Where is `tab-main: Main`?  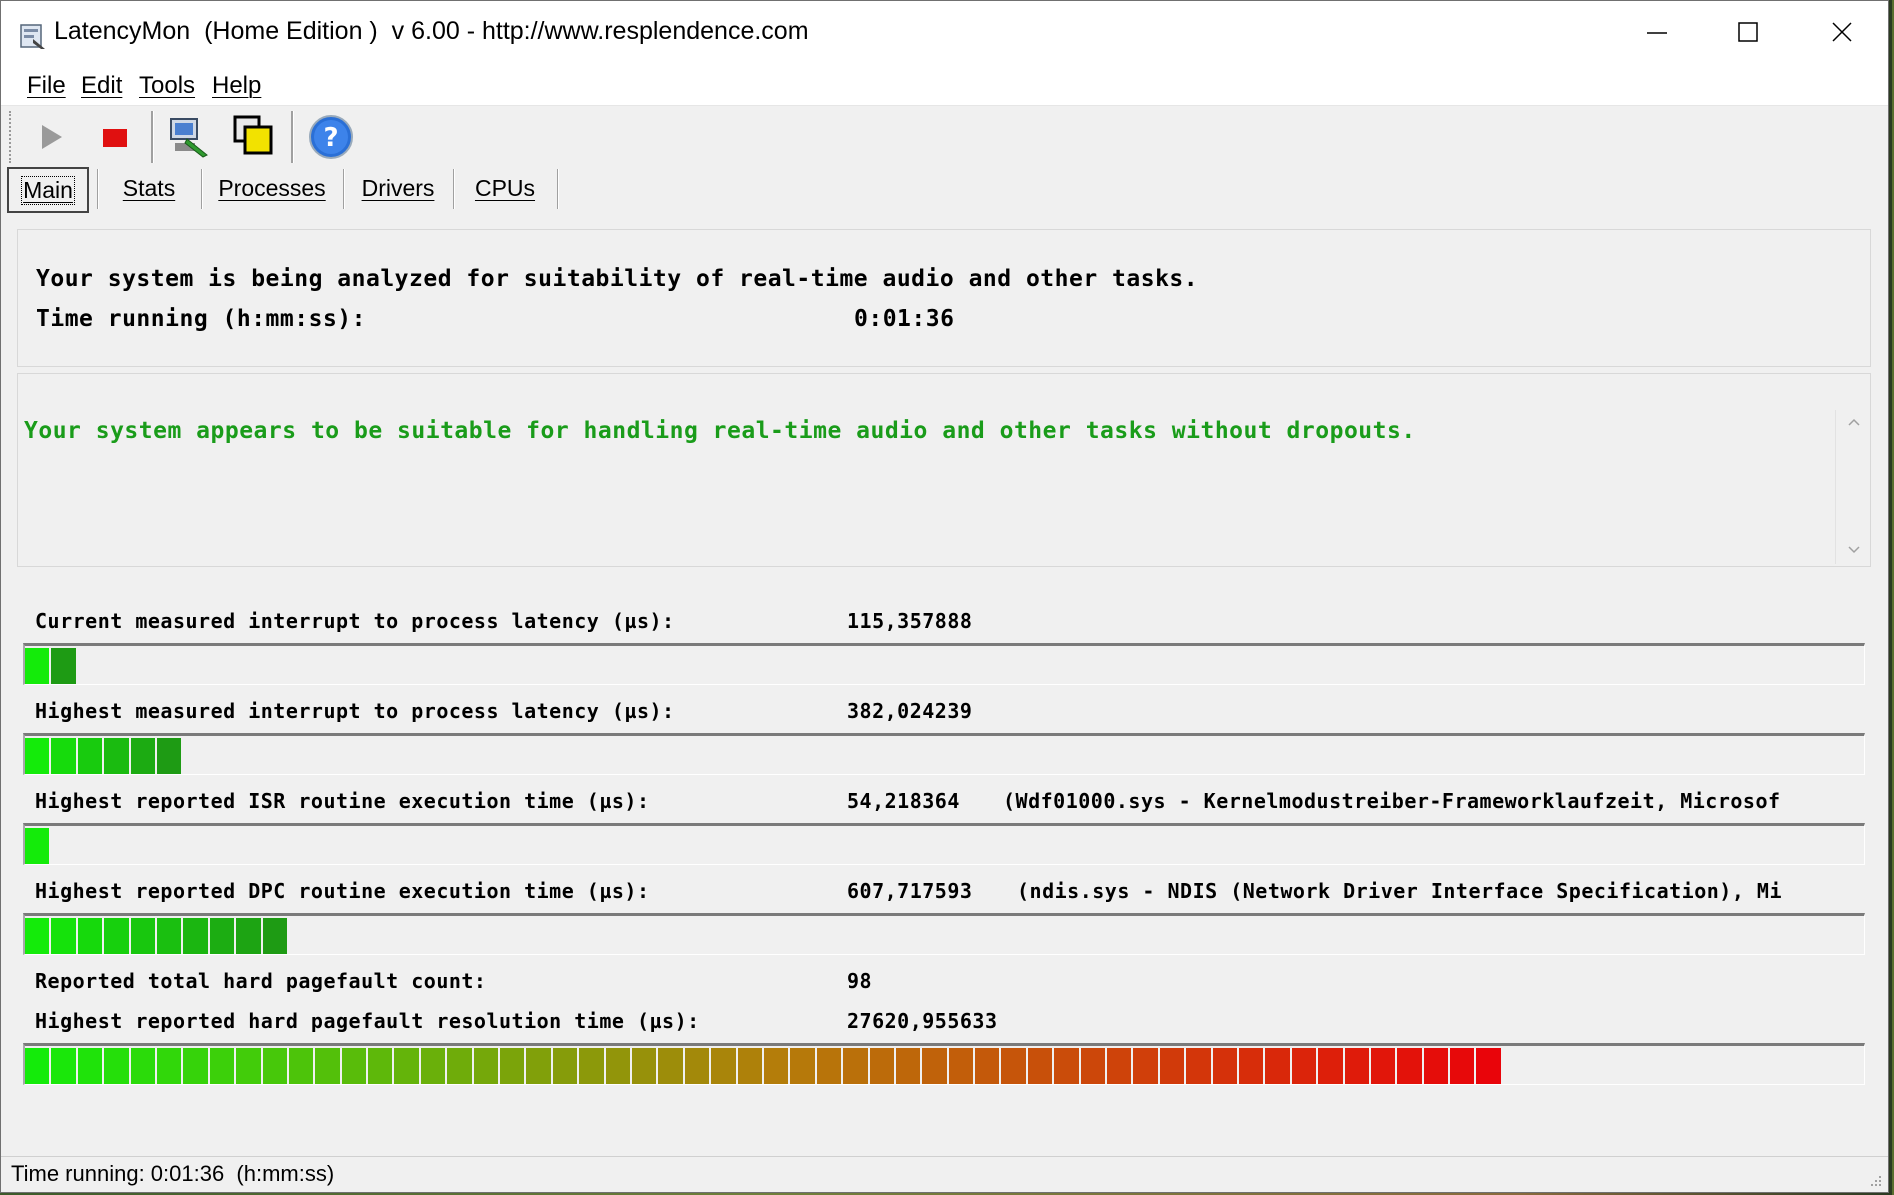
tab-main: Main is located at coordinates (48, 190).